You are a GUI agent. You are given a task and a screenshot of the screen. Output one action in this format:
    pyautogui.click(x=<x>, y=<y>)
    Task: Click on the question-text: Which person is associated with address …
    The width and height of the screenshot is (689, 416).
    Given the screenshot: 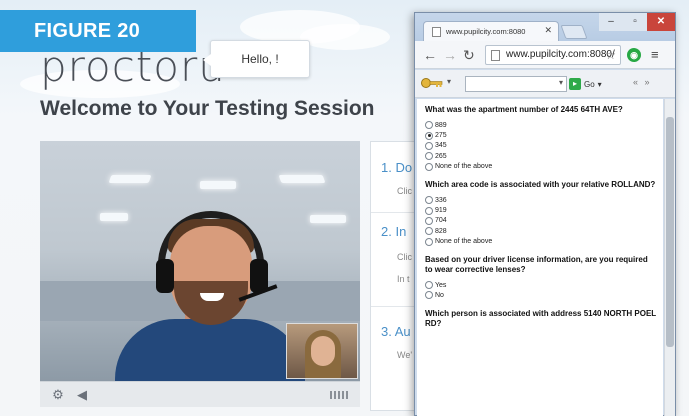 What is the action you would take?
    pyautogui.click(x=541, y=318)
    